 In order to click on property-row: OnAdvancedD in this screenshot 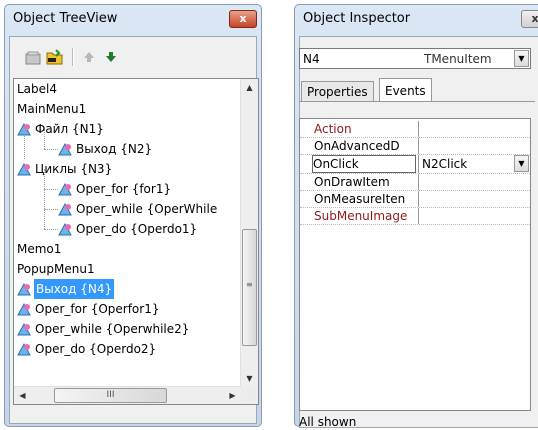, I will do `click(415, 146)`.